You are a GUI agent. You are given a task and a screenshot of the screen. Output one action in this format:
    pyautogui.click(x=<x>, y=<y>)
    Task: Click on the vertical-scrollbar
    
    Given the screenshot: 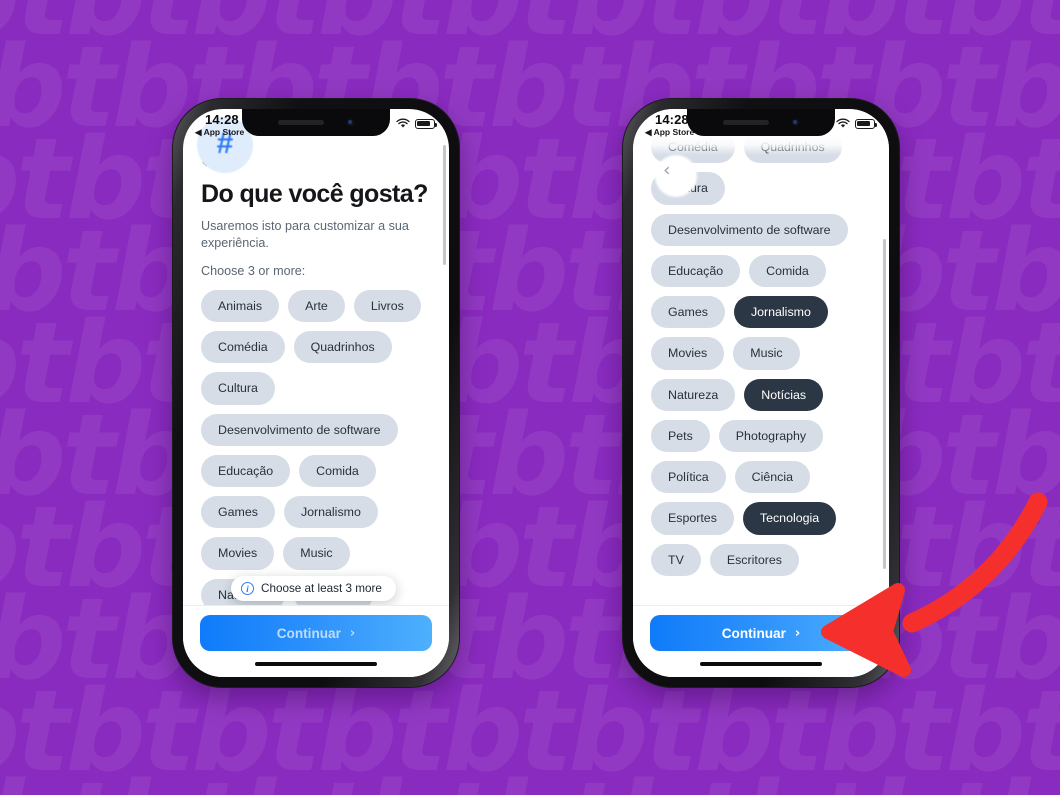 What is the action you would take?
    pyautogui.click(x=444, y=205)
    